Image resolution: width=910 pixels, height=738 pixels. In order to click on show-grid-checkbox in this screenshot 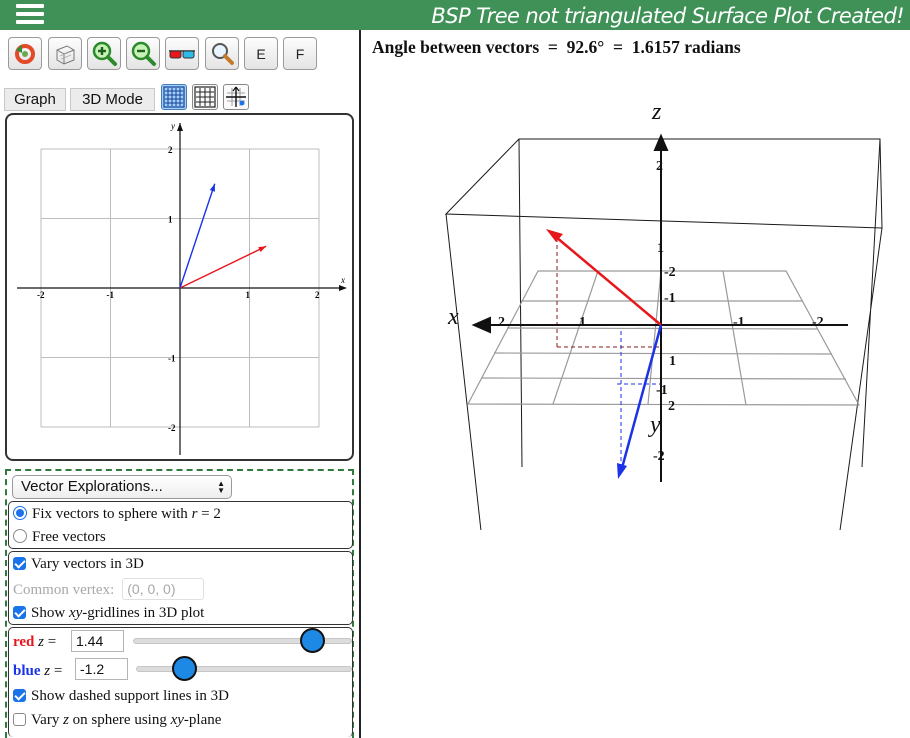, I will do `click(19, 612)`.